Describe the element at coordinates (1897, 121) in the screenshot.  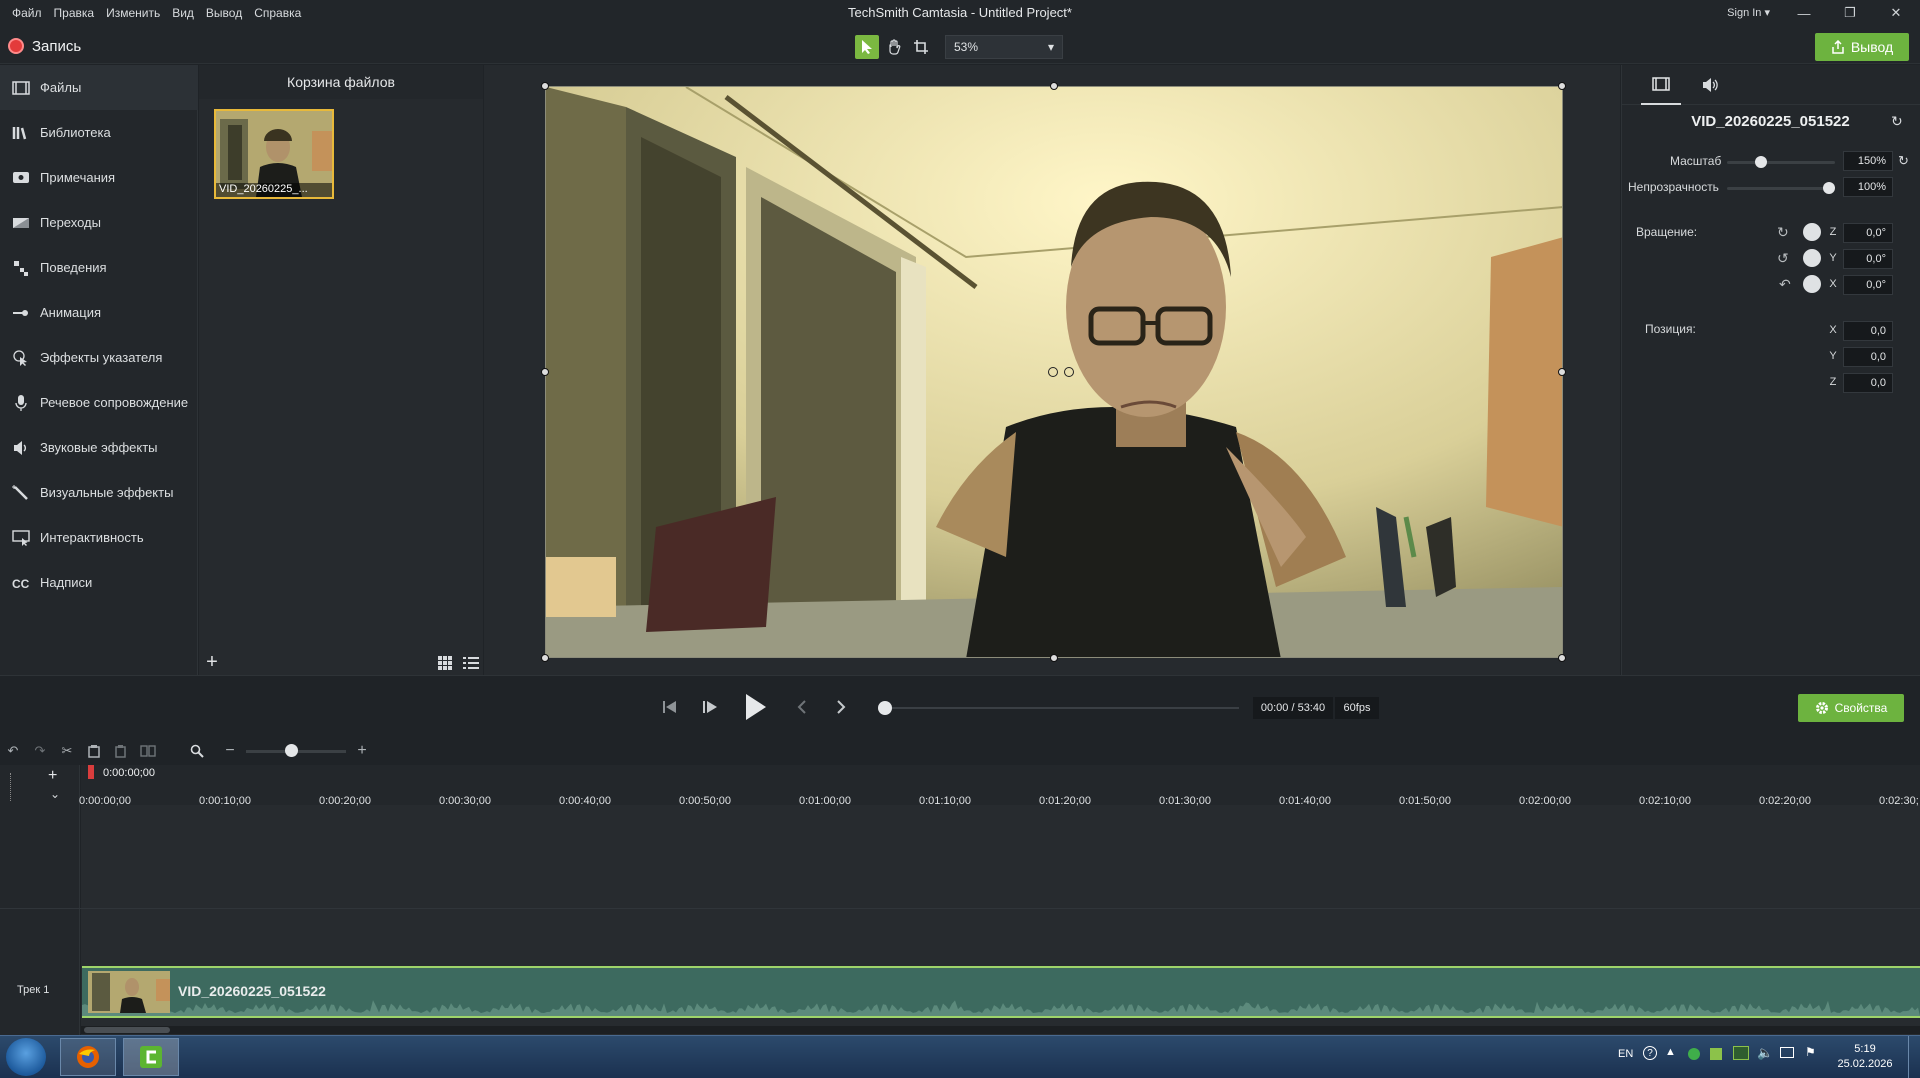
I see `reset-icon: ↻` at that location.